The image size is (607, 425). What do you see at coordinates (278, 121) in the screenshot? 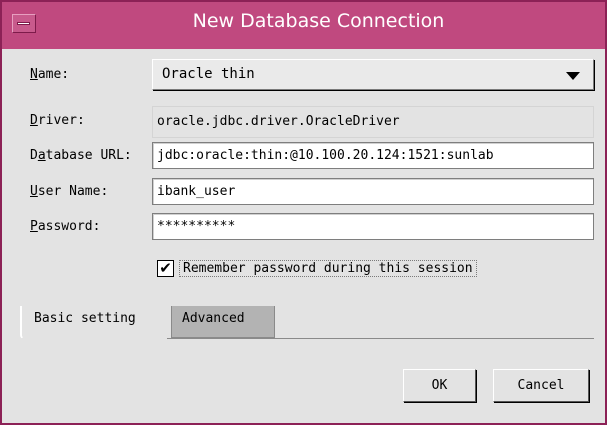
I see `driver-value: oracle.jdbc.driver.OracleDriver` at bounding box center [278, 121].